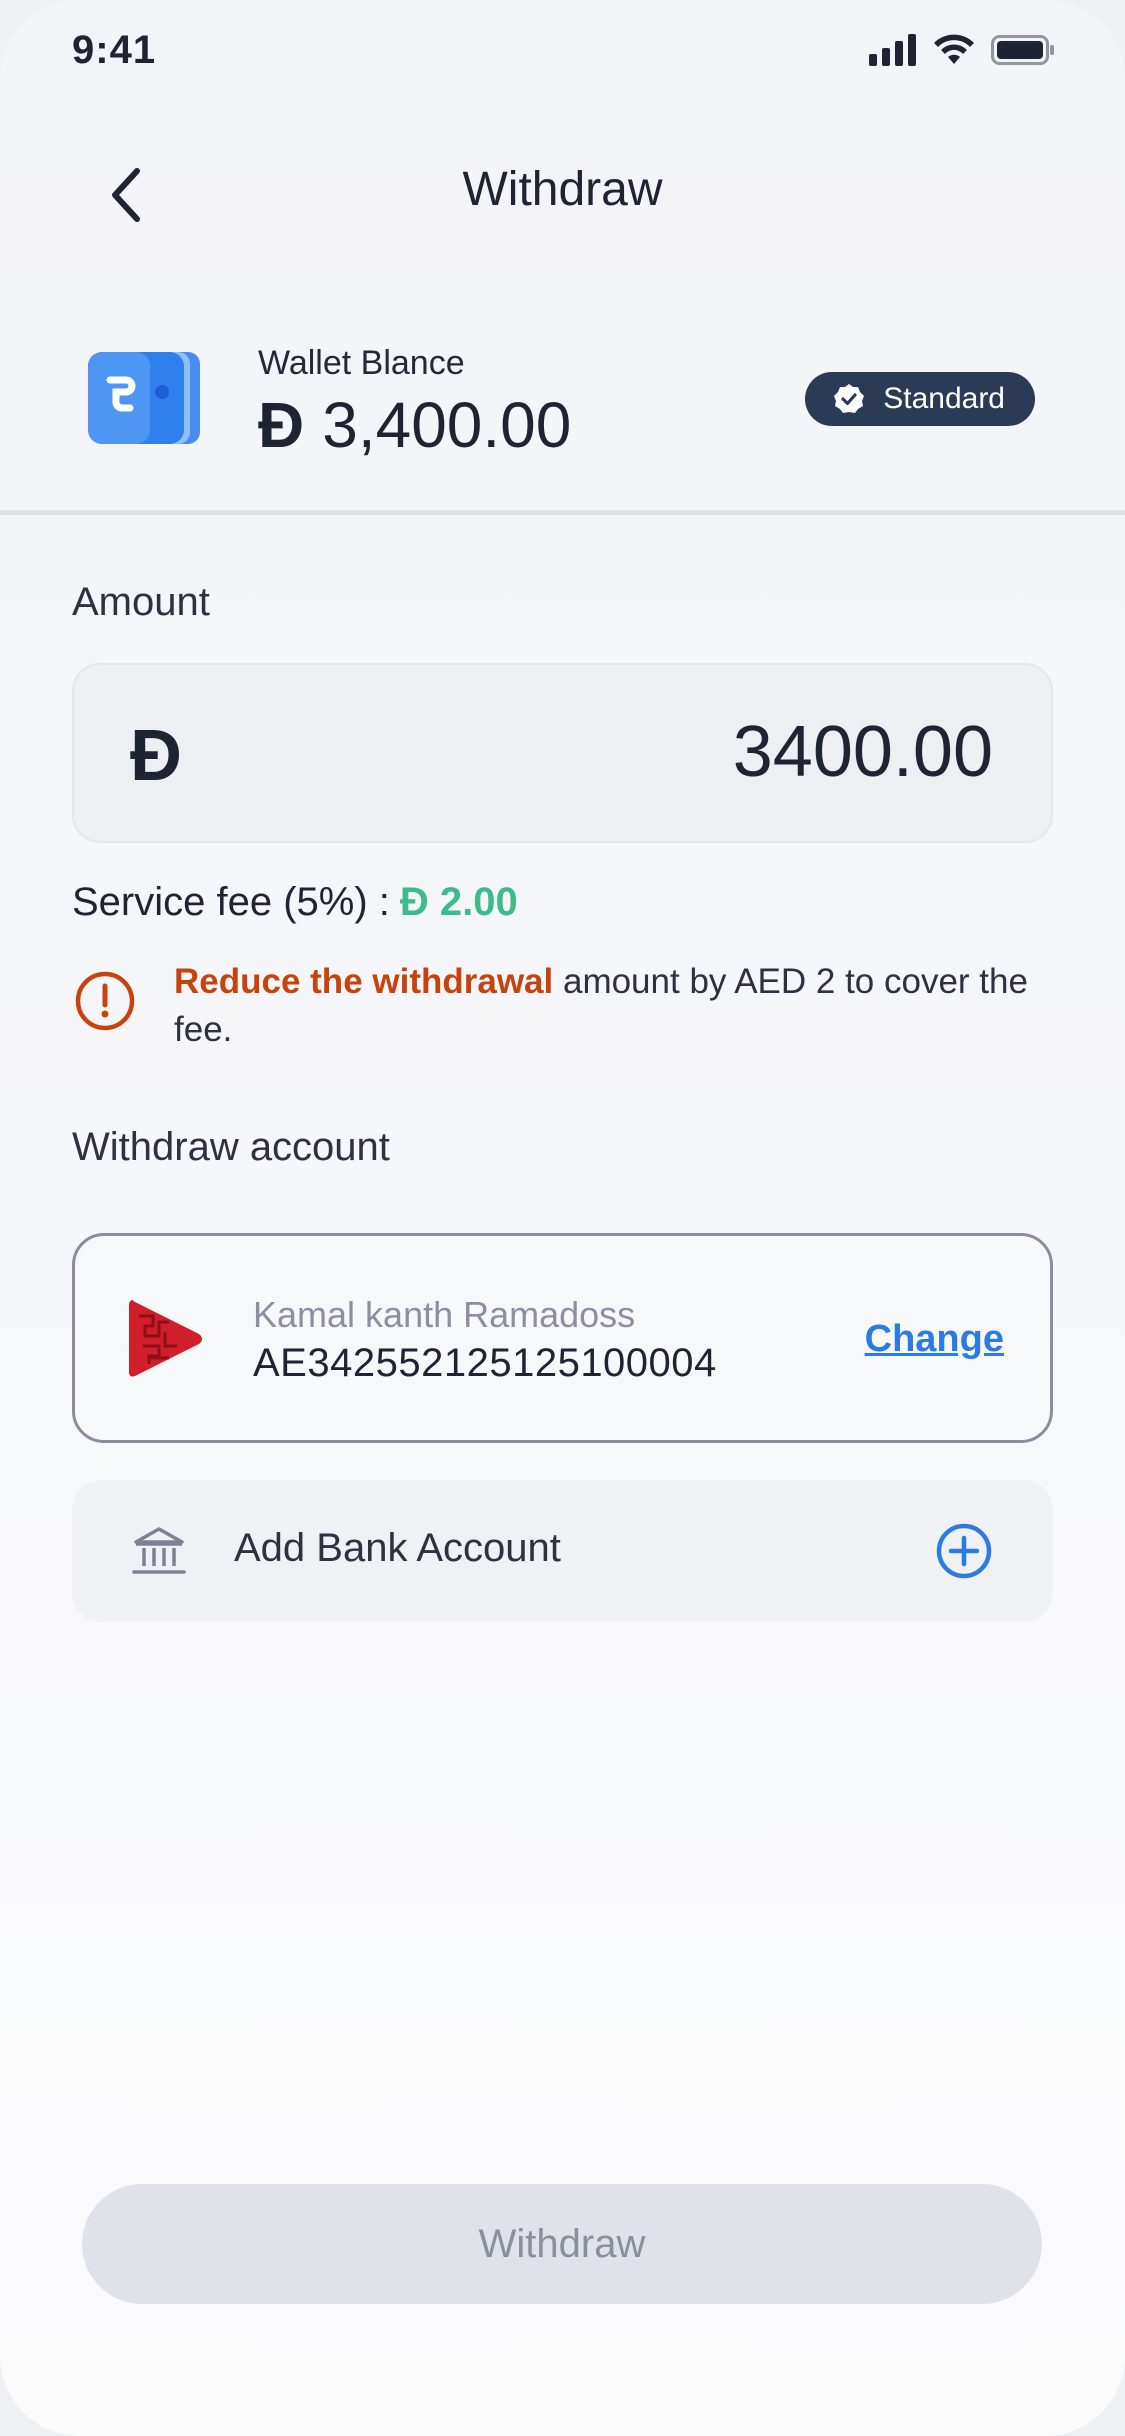  What do you see at coordinates (414, 902) in the screenshot?
I see `fee-currency-symbol: Đ` at bounding box center [414, 902].